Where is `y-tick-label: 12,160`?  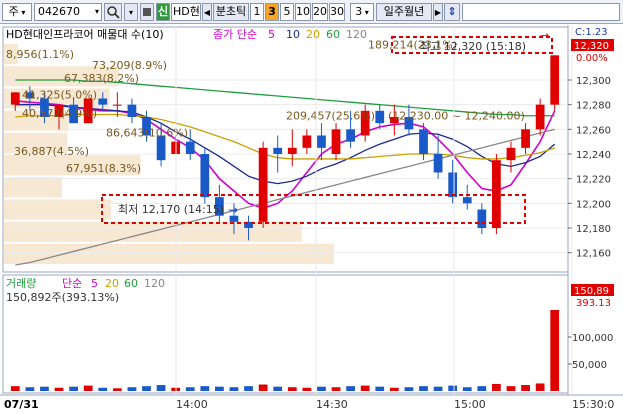 y-tick-label: 12,160 is located at coordinates (593, 254).